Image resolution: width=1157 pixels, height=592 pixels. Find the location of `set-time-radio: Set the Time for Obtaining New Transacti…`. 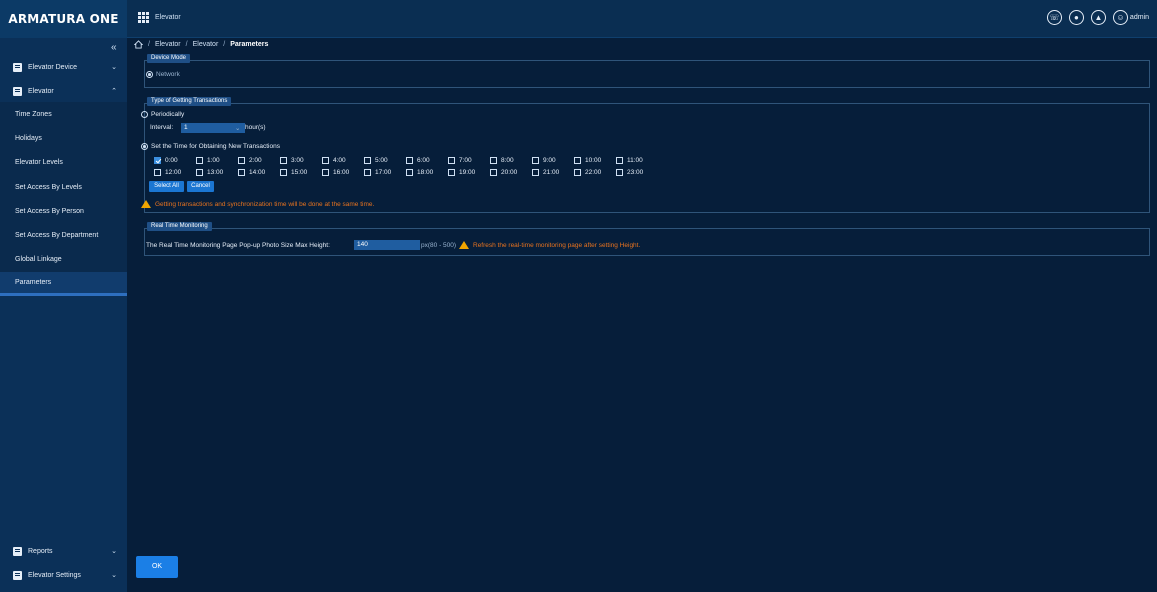

set-time-radio: Set the Time for Obtaining New Transacti… is located at coordinates (210, 146).